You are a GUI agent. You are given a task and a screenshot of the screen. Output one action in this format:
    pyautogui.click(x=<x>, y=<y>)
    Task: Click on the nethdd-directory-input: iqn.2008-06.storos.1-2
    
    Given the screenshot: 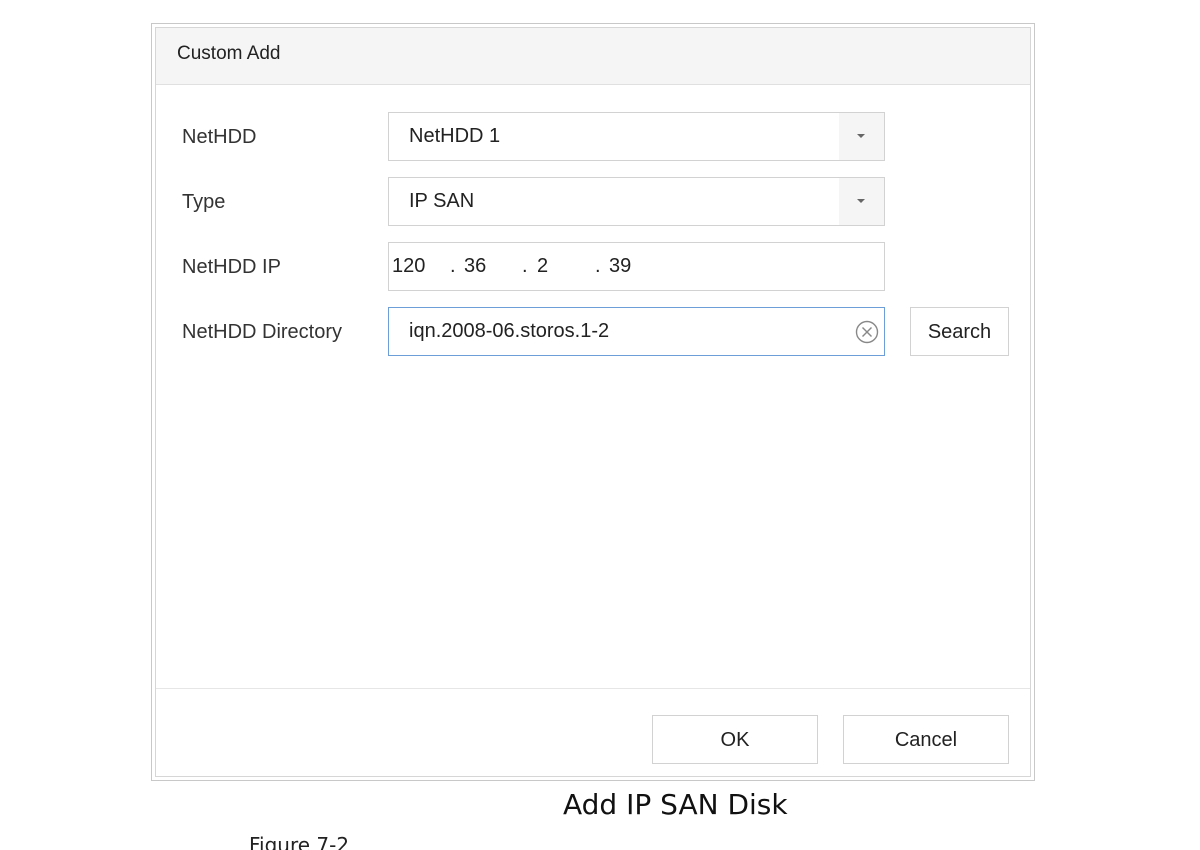 What is the action you would take?
    pyautogui.click(x=636, y=331)
    